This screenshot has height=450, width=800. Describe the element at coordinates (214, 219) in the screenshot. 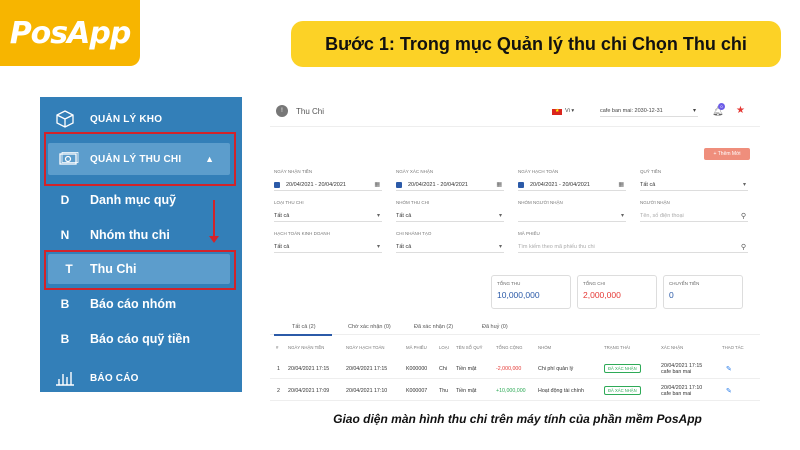

I see `arrow-down` at that location.